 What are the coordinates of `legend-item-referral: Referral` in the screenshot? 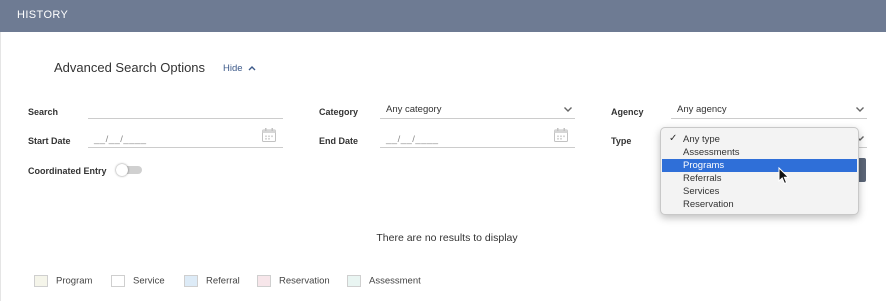 It's located at (212, 281).